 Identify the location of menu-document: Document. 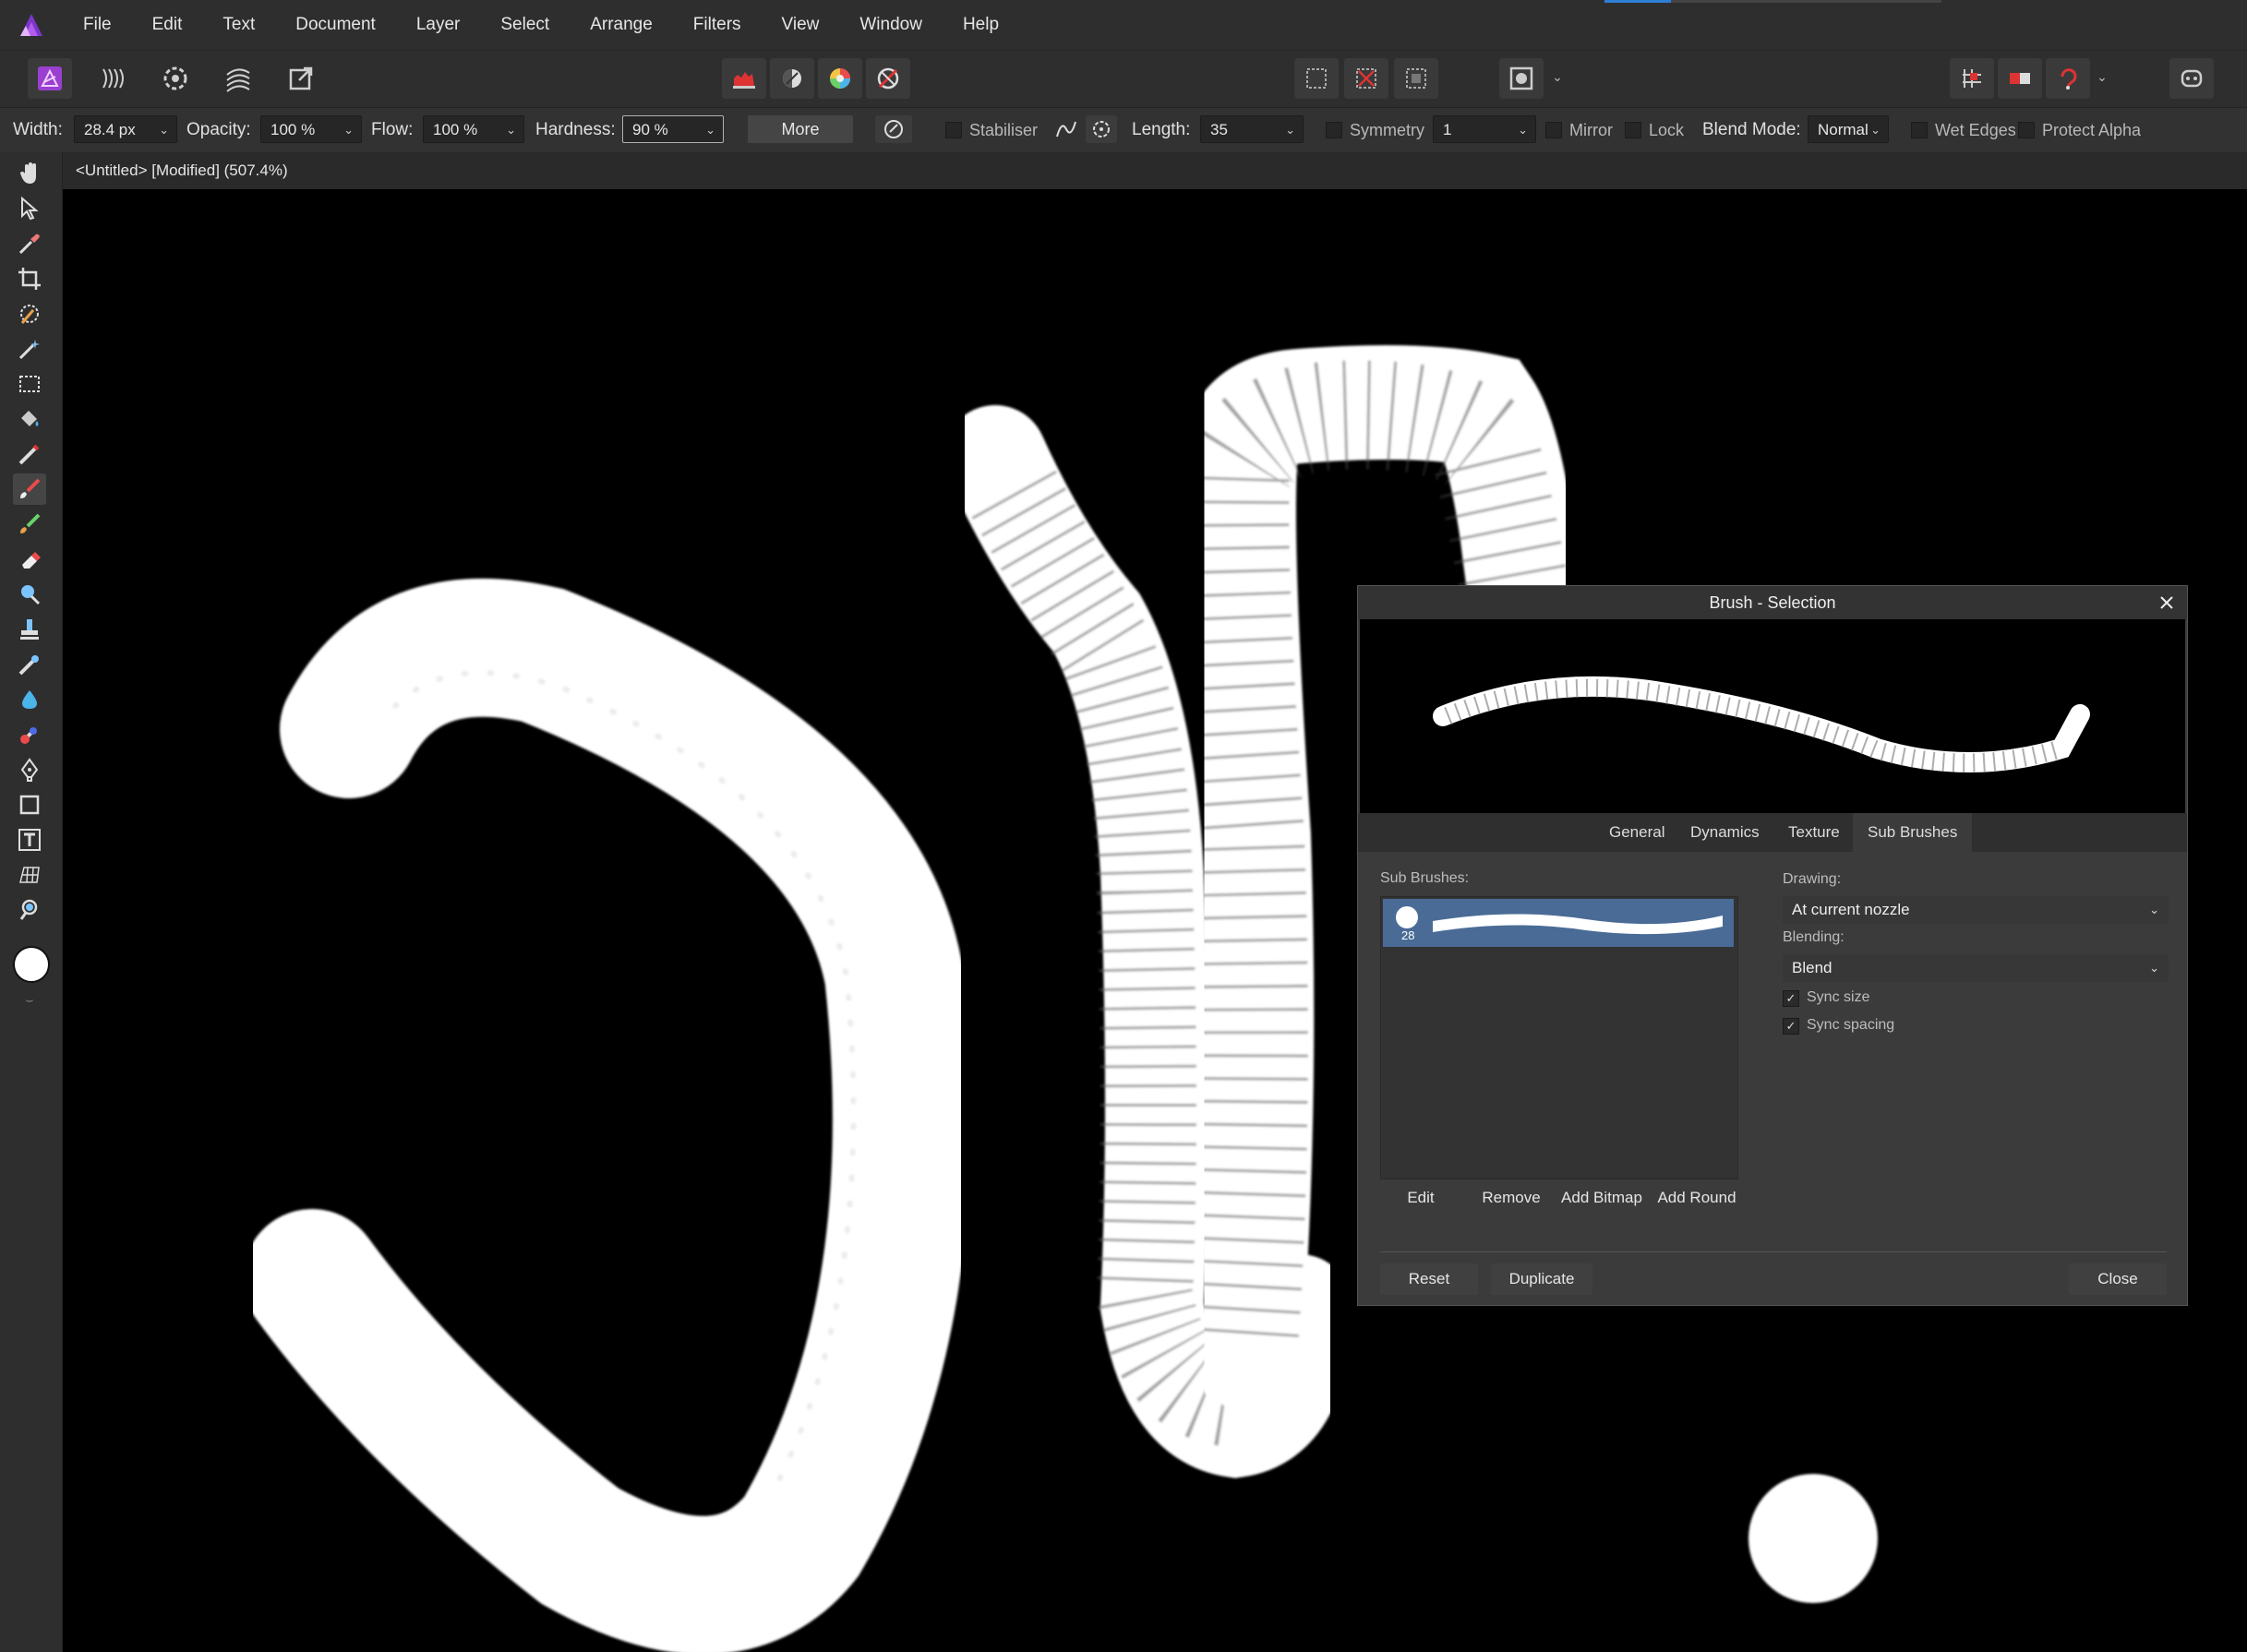
(335, 25).